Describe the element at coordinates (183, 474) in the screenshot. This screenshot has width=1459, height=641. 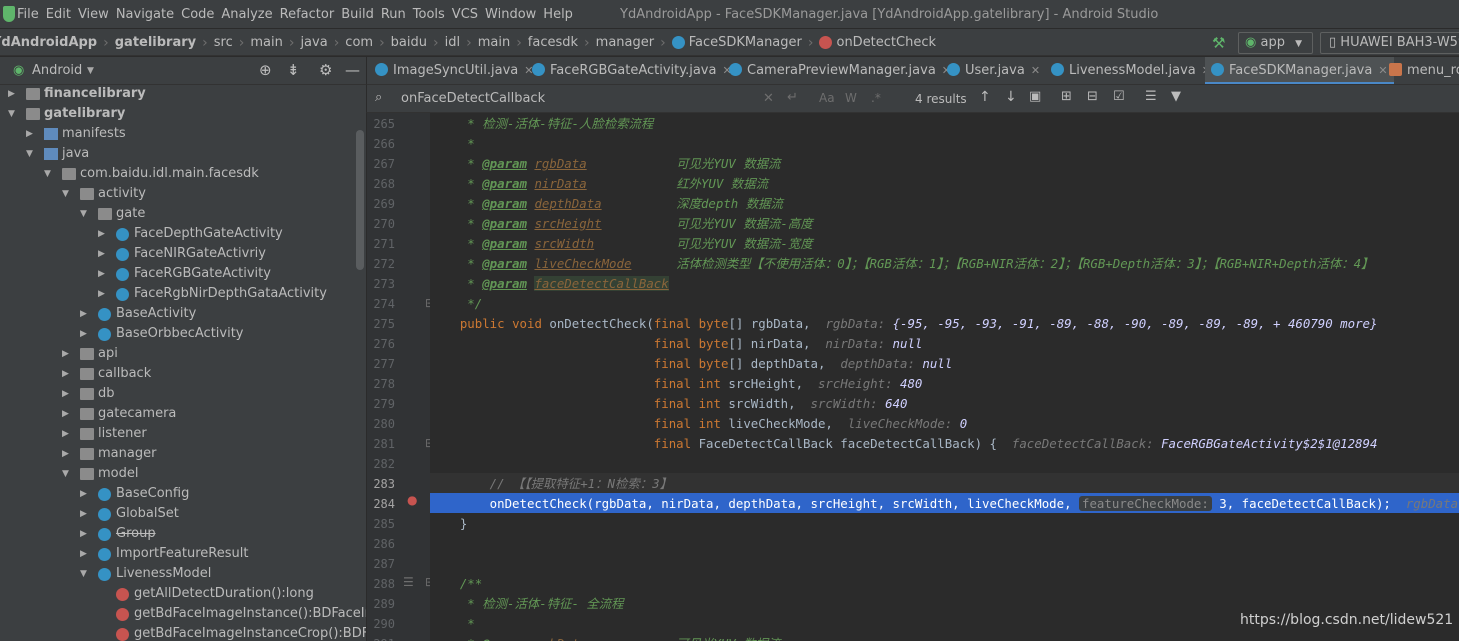
I see `tree-item: ▼ model` at that location.